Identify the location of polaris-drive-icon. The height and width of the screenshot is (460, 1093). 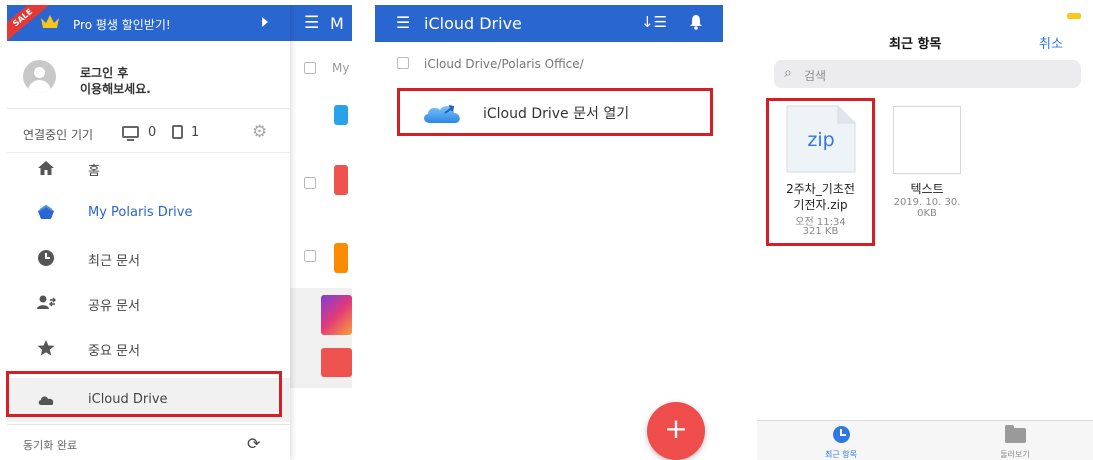
(46, 211).